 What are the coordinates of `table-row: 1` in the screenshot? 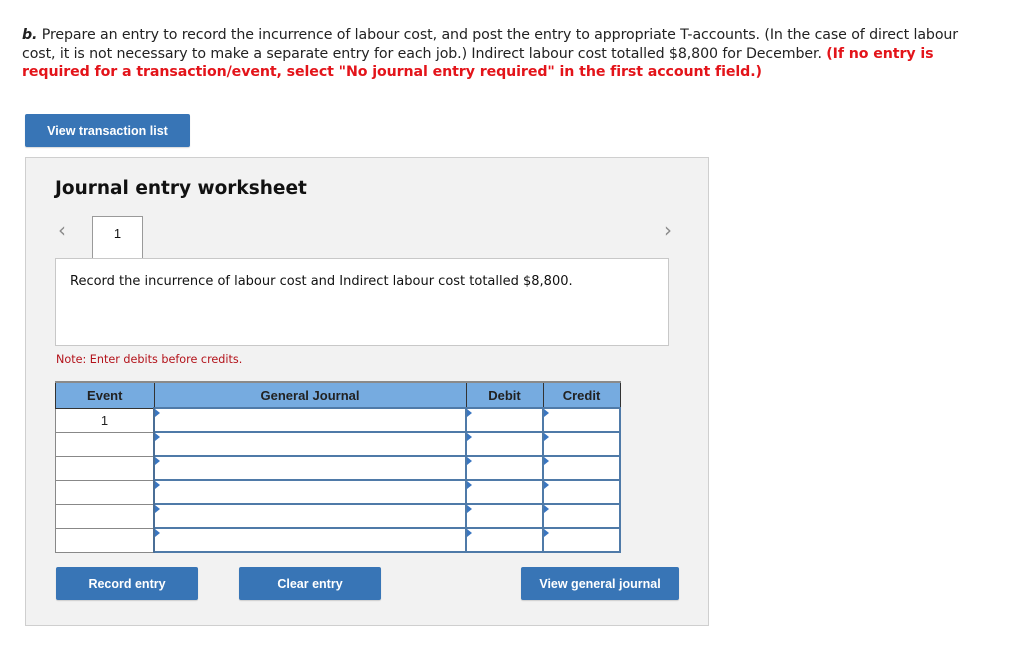 It's located at (338, 420).